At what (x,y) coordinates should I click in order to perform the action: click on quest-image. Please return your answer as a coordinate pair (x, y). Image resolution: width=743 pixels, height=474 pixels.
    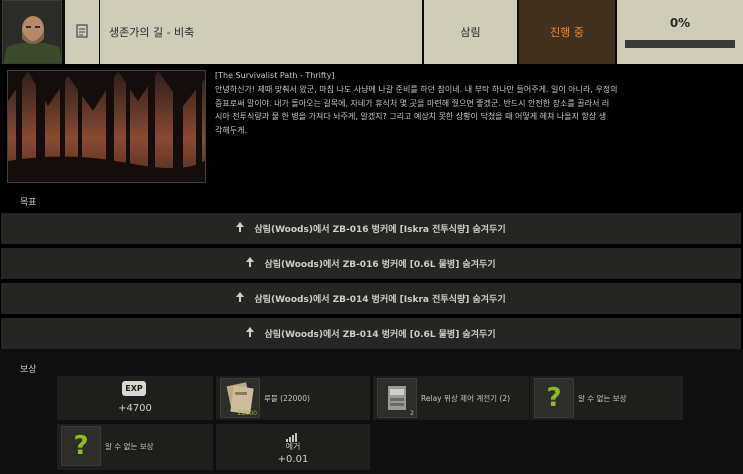
    Looking at the image, I should click on (106, 126).